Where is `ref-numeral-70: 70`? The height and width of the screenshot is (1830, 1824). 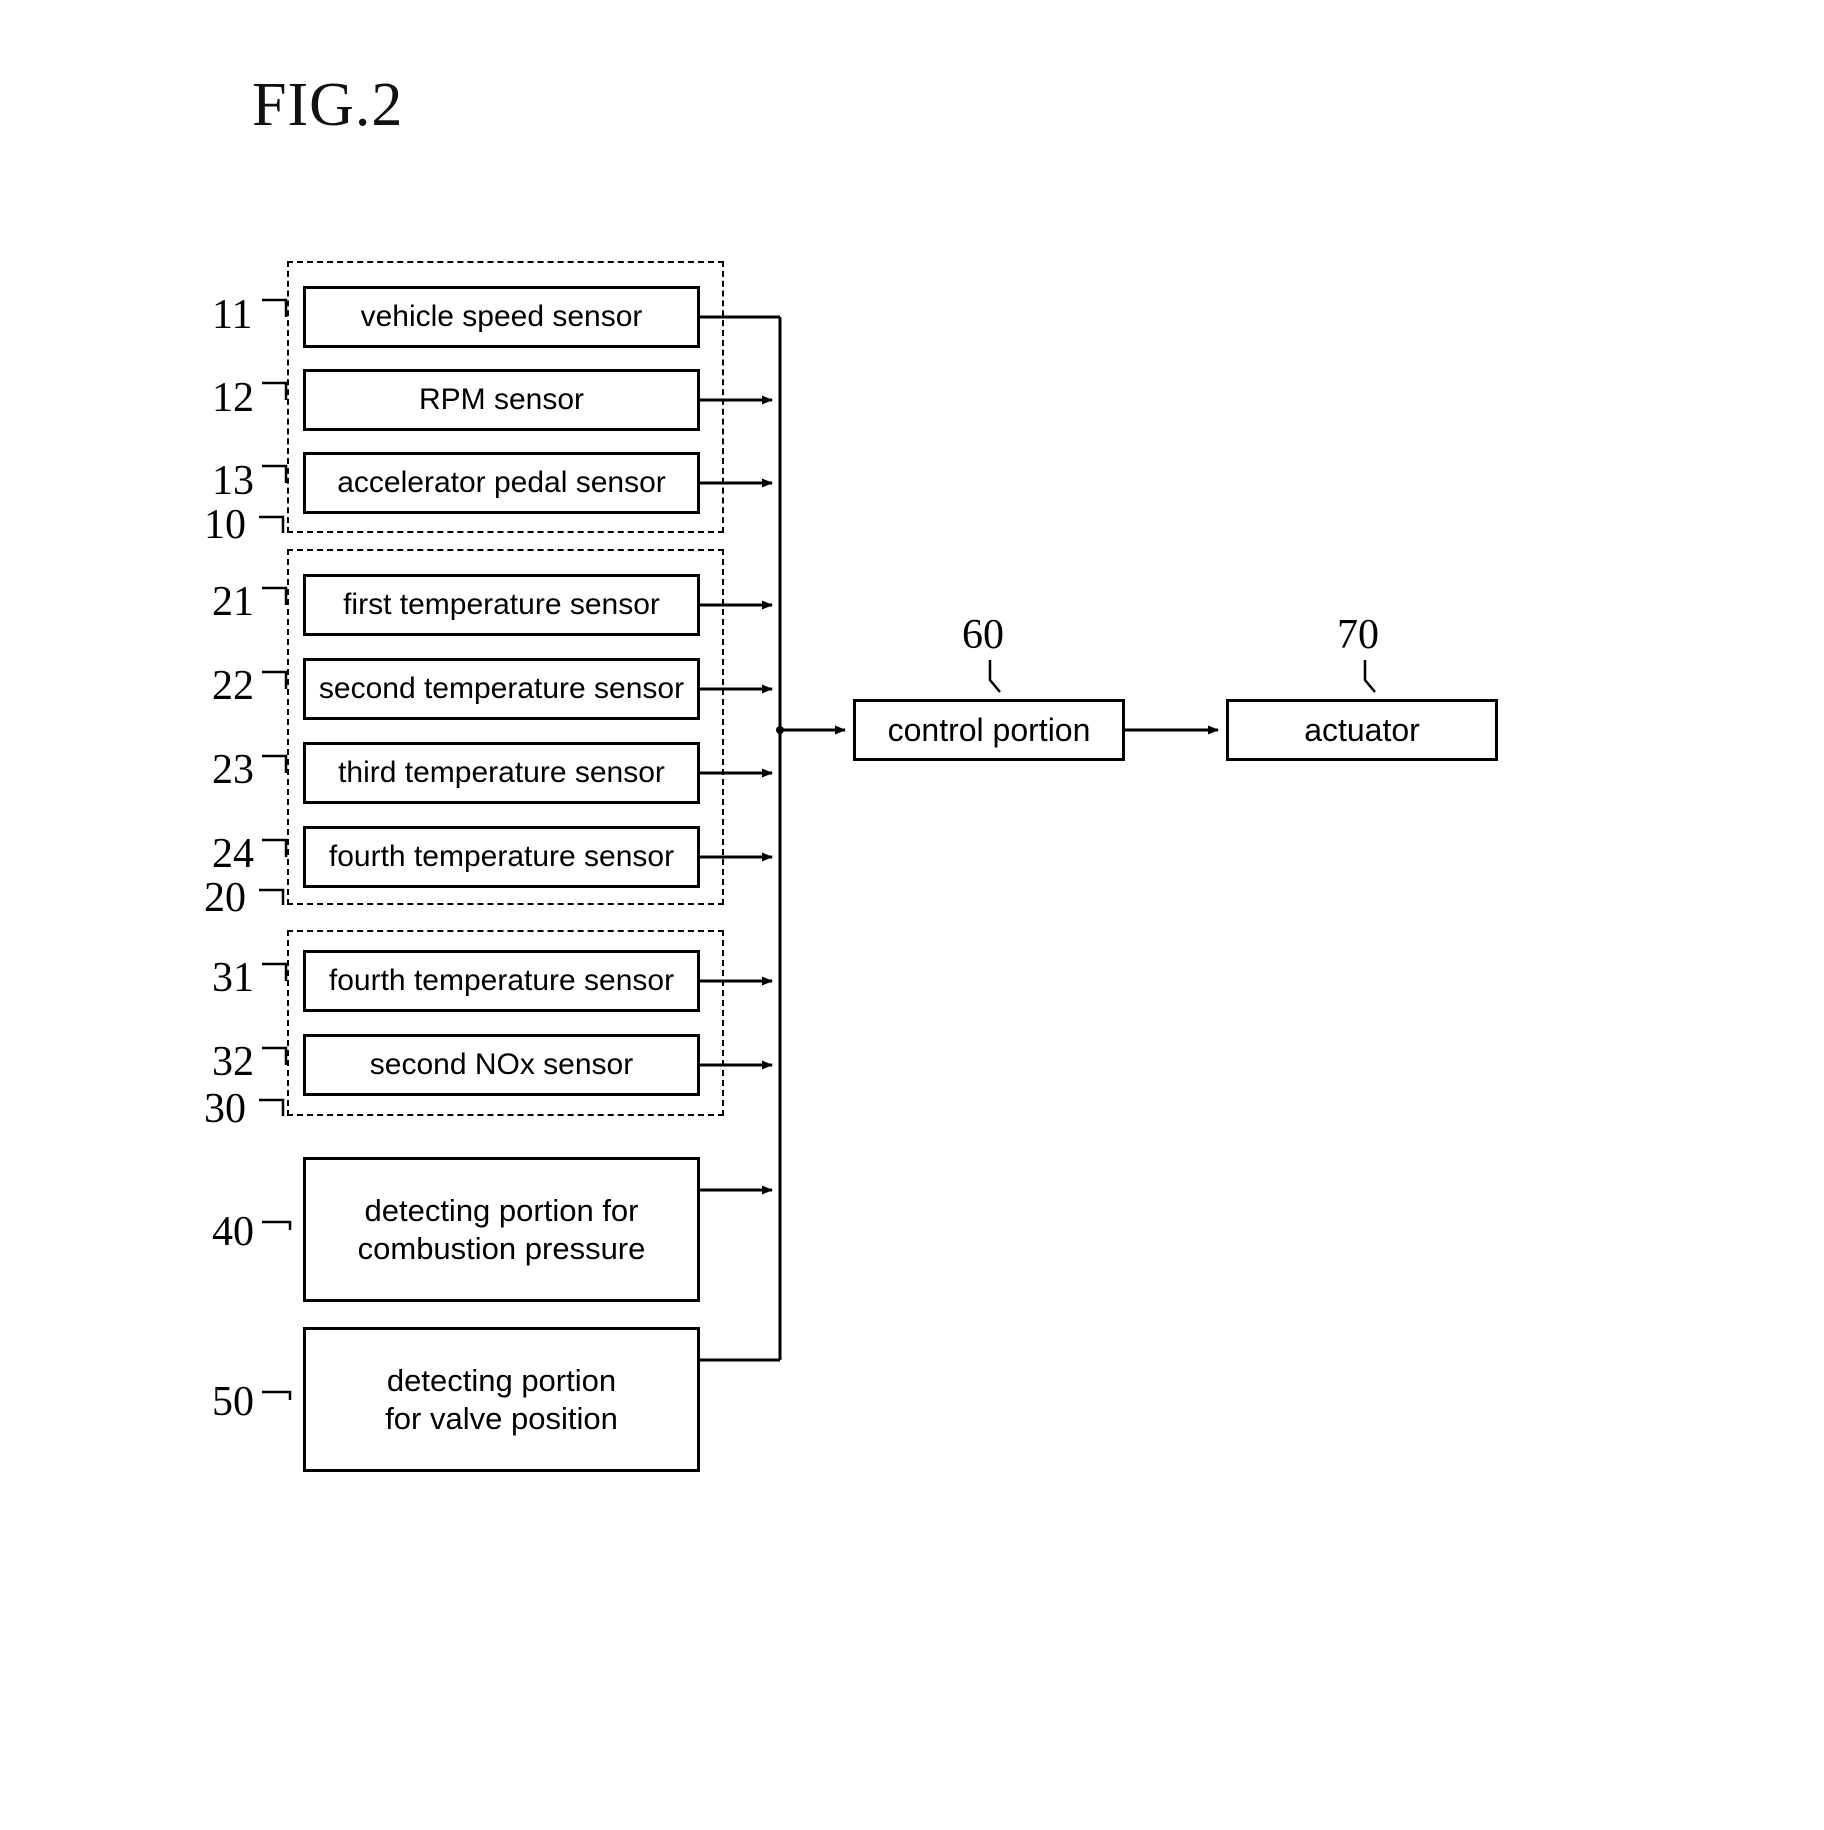
ref-numeral-70: 70 is located at coordinates (1358, 635).